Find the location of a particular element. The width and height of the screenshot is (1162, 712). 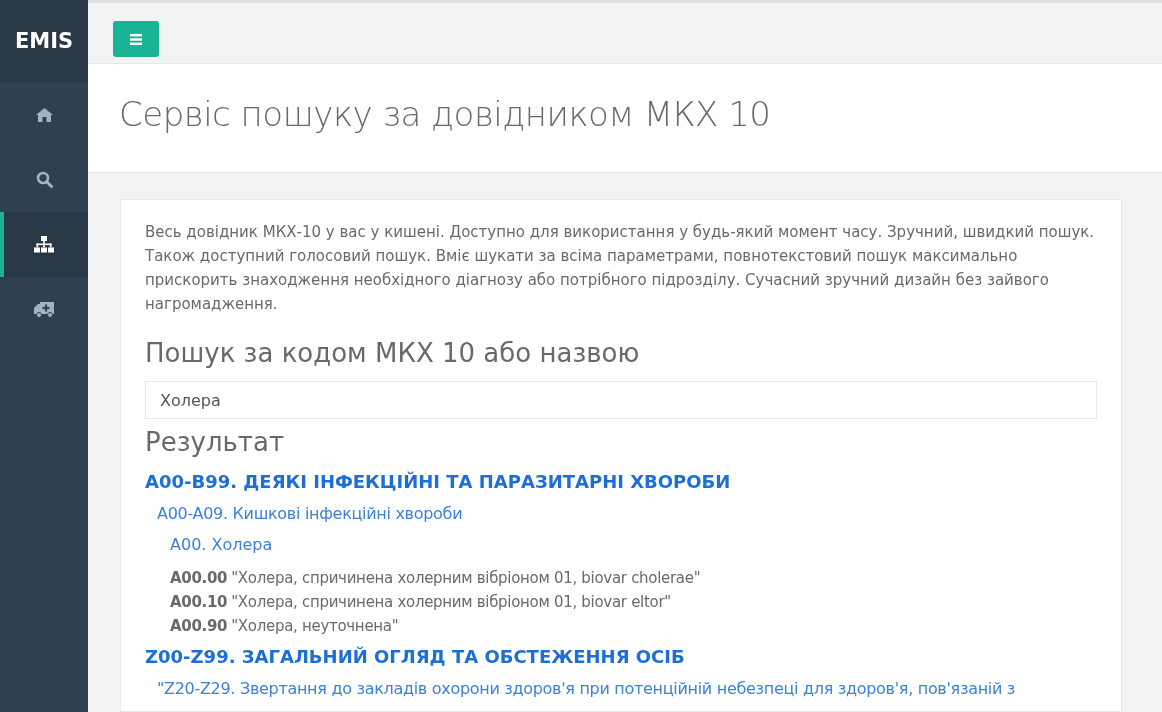

menu-icon is located at coordinates (136, 39).